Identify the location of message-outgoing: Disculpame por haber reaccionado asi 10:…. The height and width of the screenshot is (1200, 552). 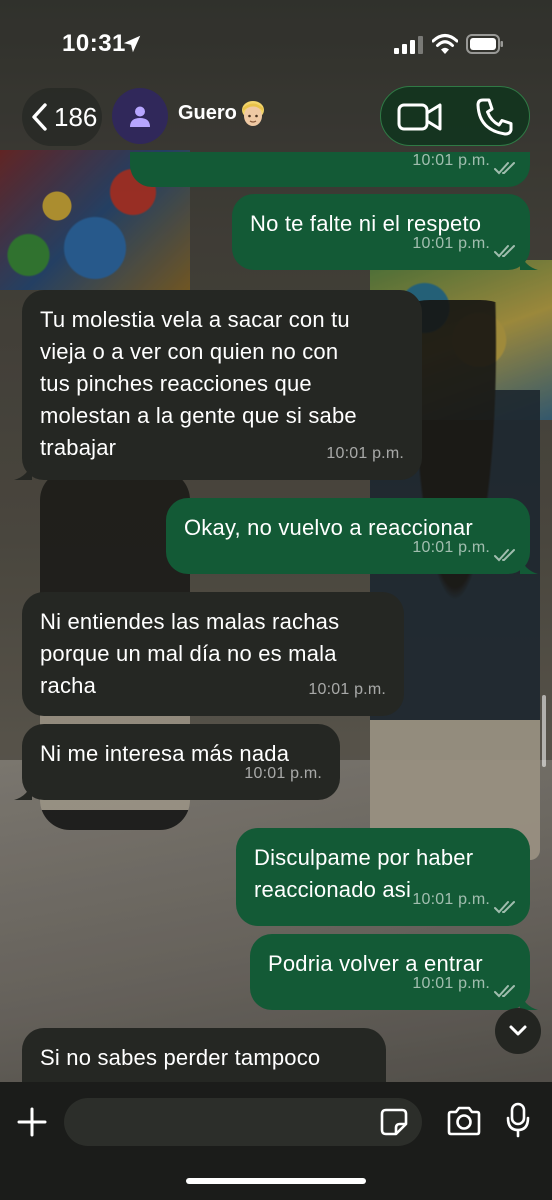
(383, 877).